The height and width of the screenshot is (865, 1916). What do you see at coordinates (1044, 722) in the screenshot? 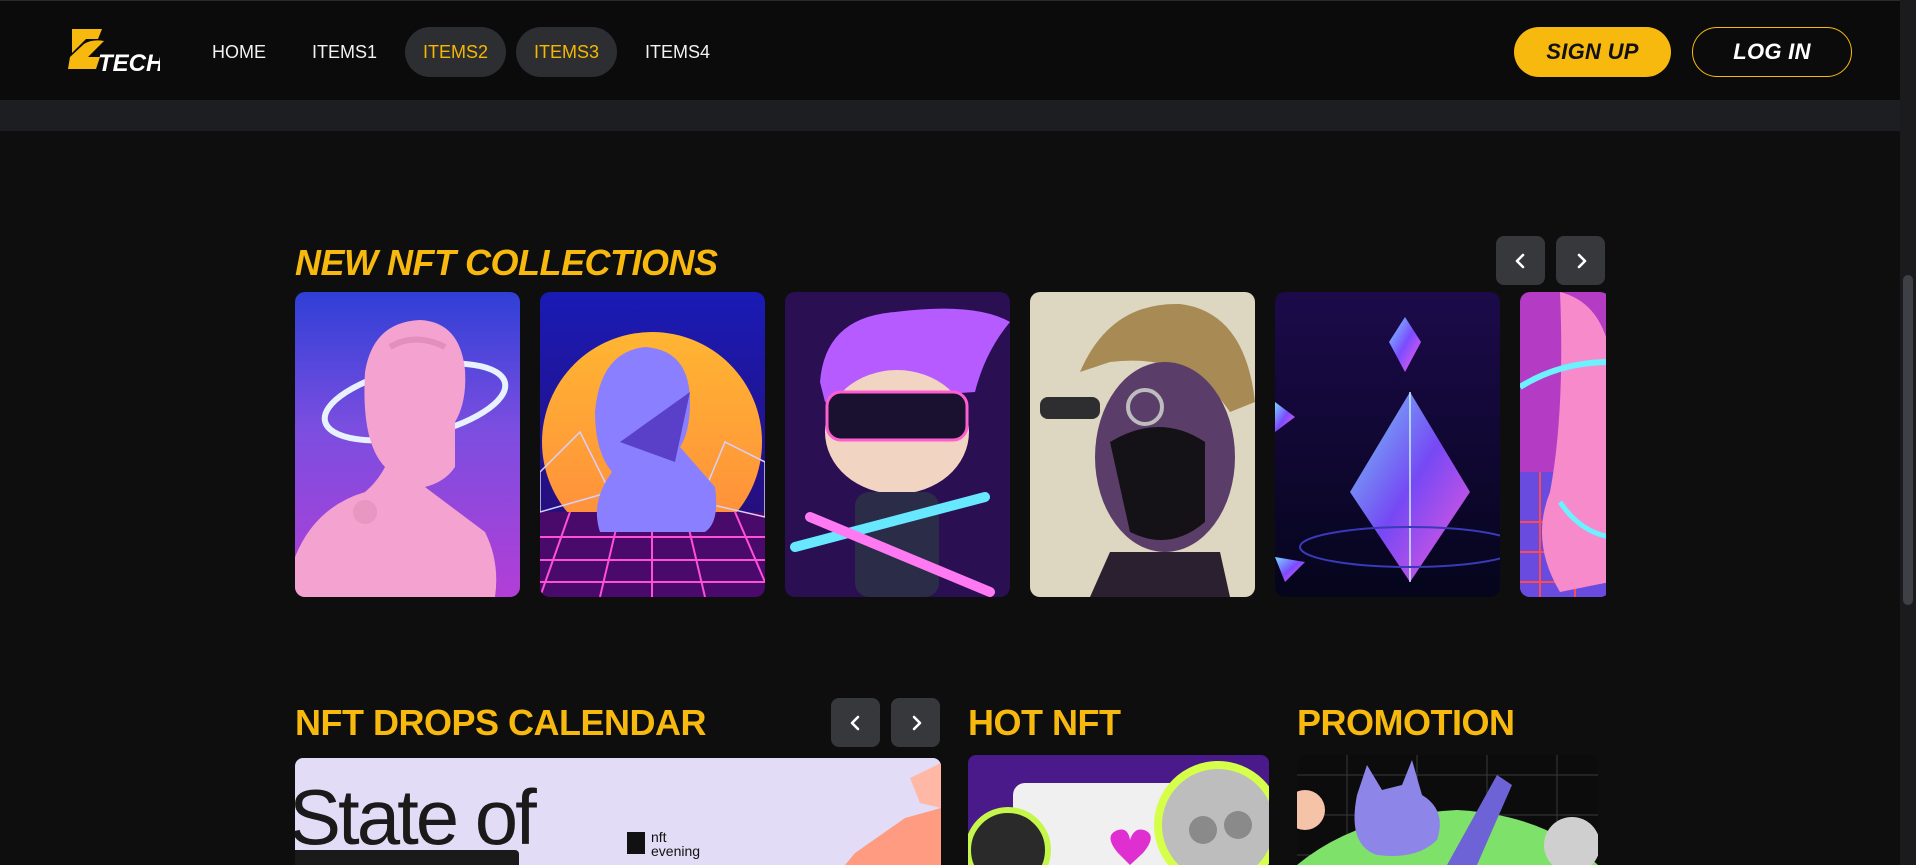
I see `hot-nft-title: HOT NFT` at bounding box center [1044, 722].